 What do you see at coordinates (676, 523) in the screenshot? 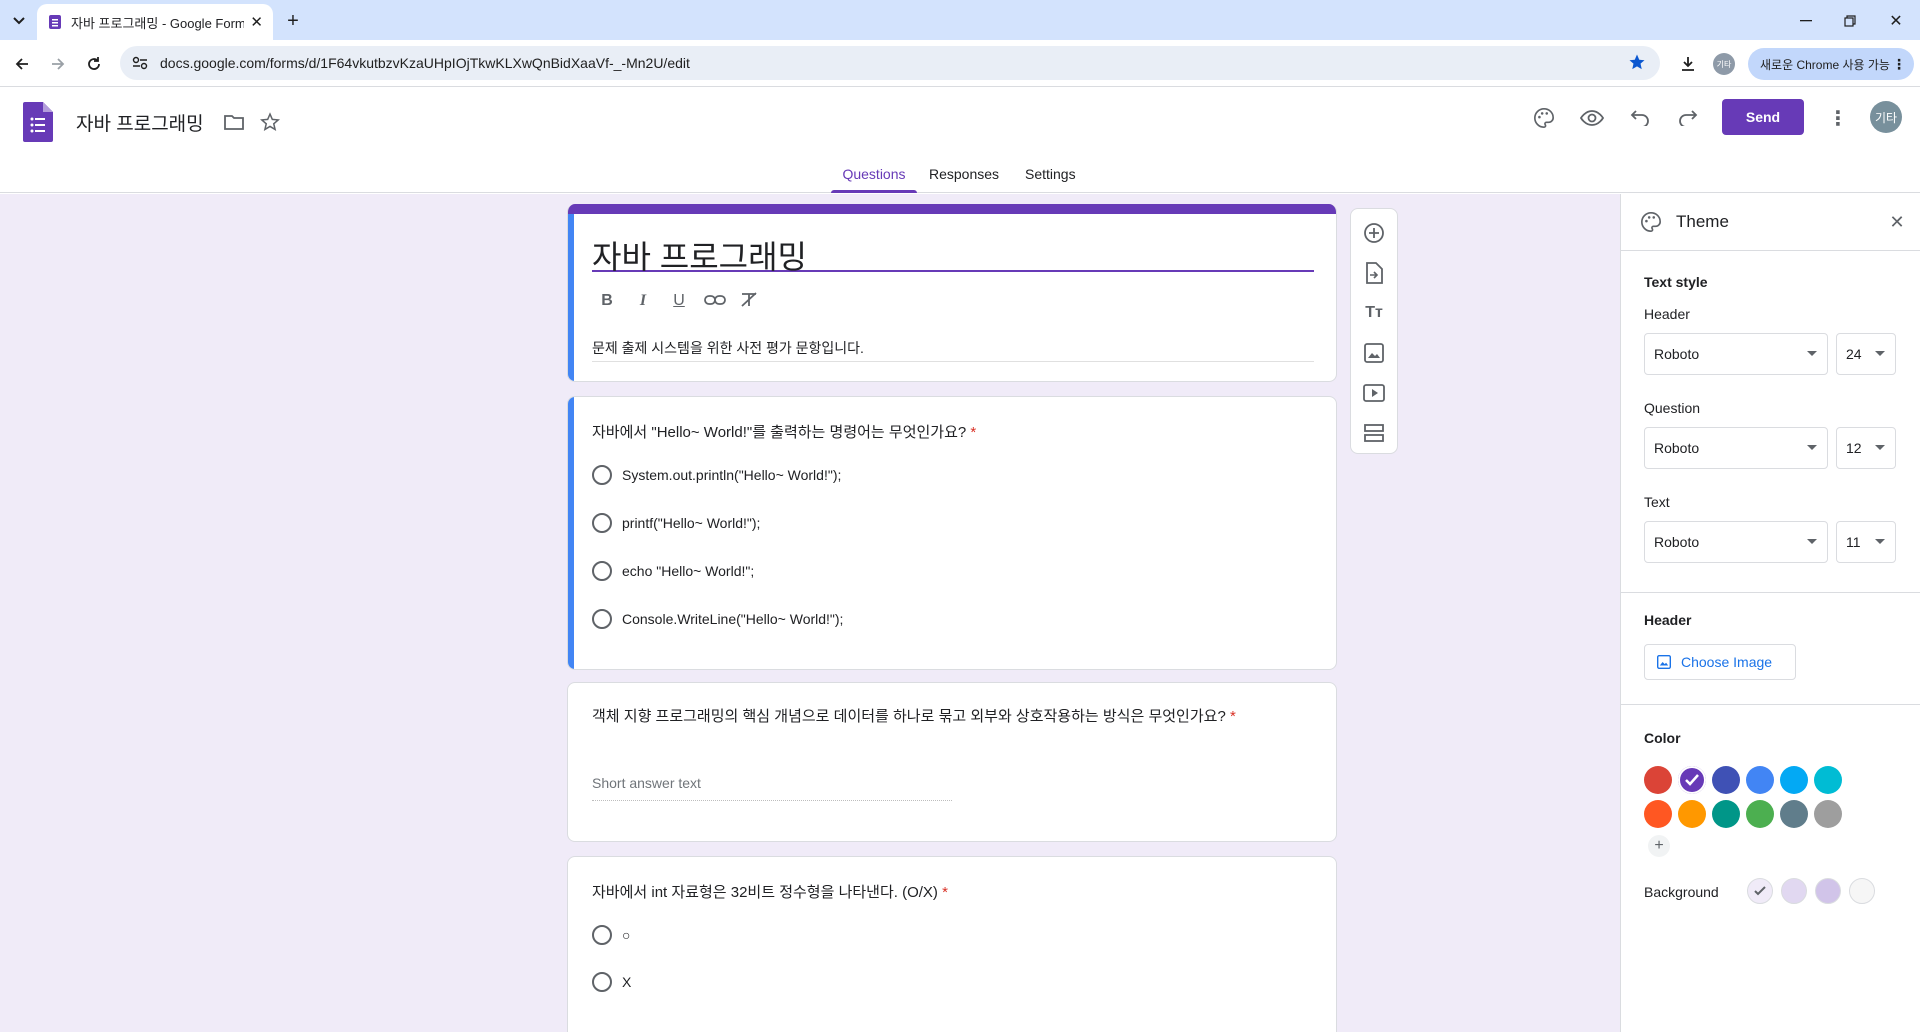
I see `option-row: printf("Hello~ World!");` at bounding box center [676, 523].